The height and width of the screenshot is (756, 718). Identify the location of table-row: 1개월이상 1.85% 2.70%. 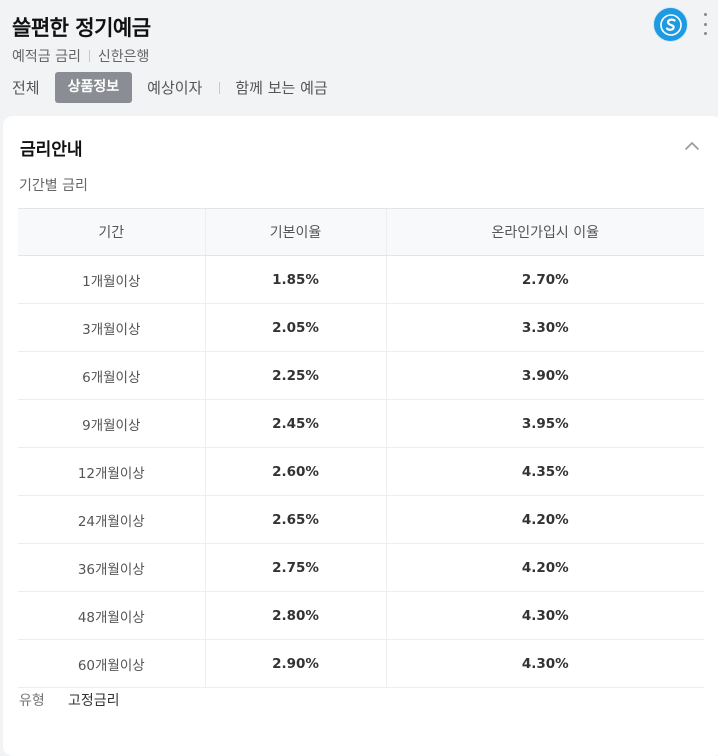
(361, 279).